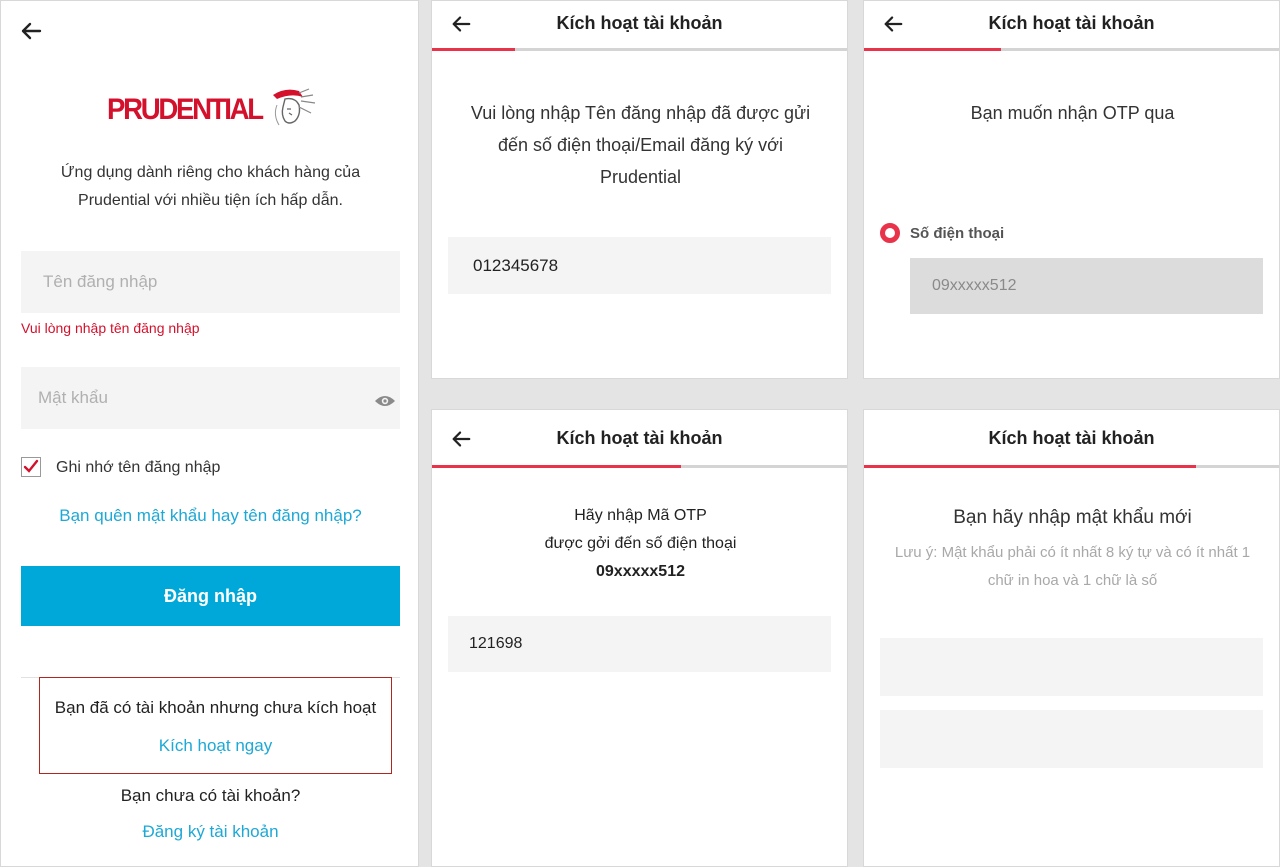  I want to click on checkmark-icon, so click(31, 466).